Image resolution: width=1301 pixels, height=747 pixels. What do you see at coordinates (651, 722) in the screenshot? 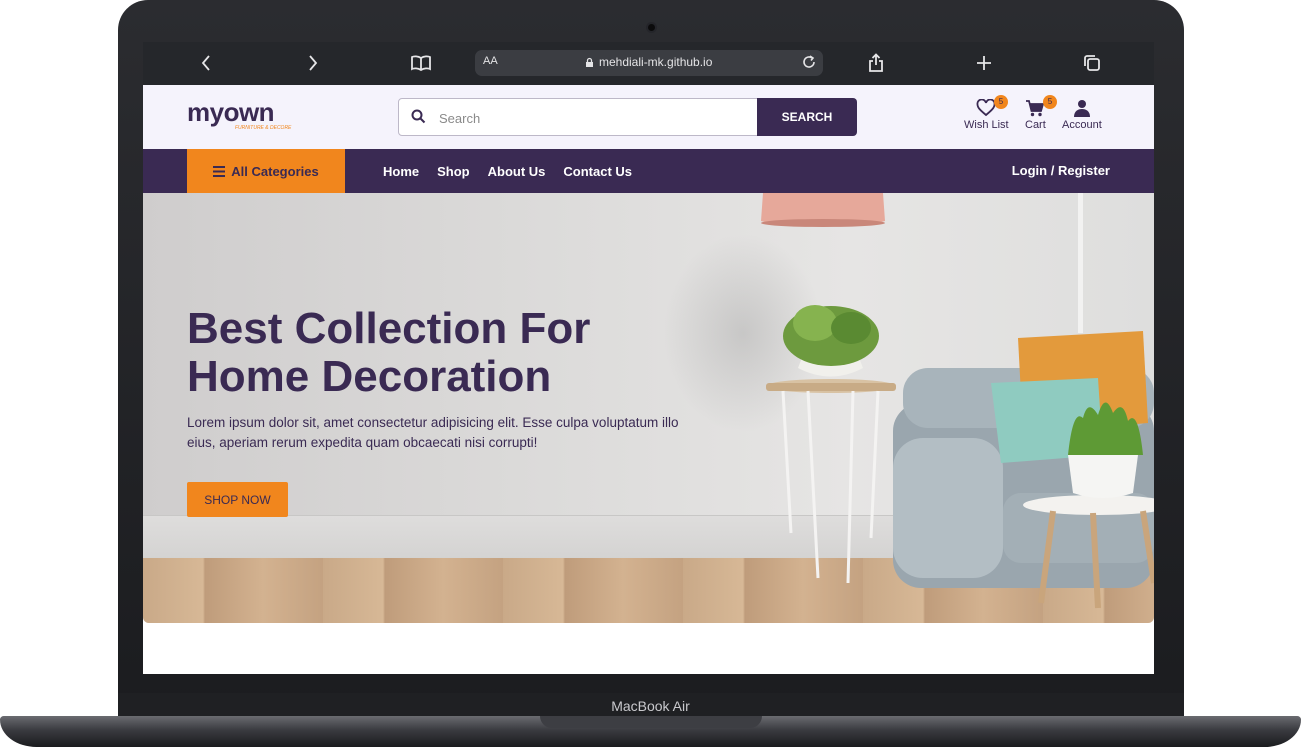
I see `laptop-notch` at bounding box center [651, 722].